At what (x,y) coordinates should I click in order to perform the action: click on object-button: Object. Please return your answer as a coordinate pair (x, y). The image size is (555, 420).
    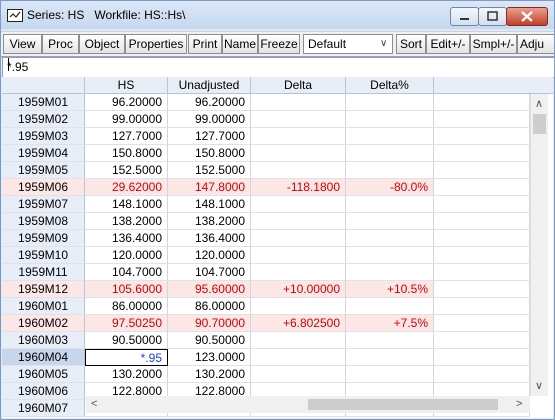
    Looking at the image, I should click on (102, 44).